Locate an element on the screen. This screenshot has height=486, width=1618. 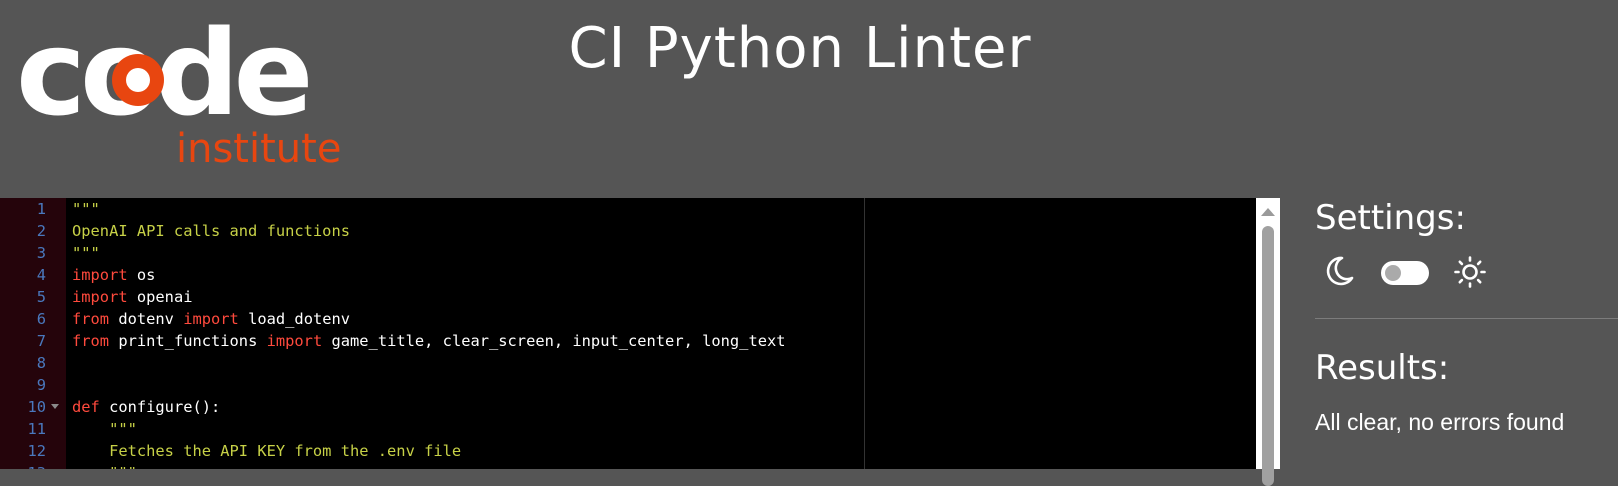
theme-toggle is located at coordinates (1405, 273).